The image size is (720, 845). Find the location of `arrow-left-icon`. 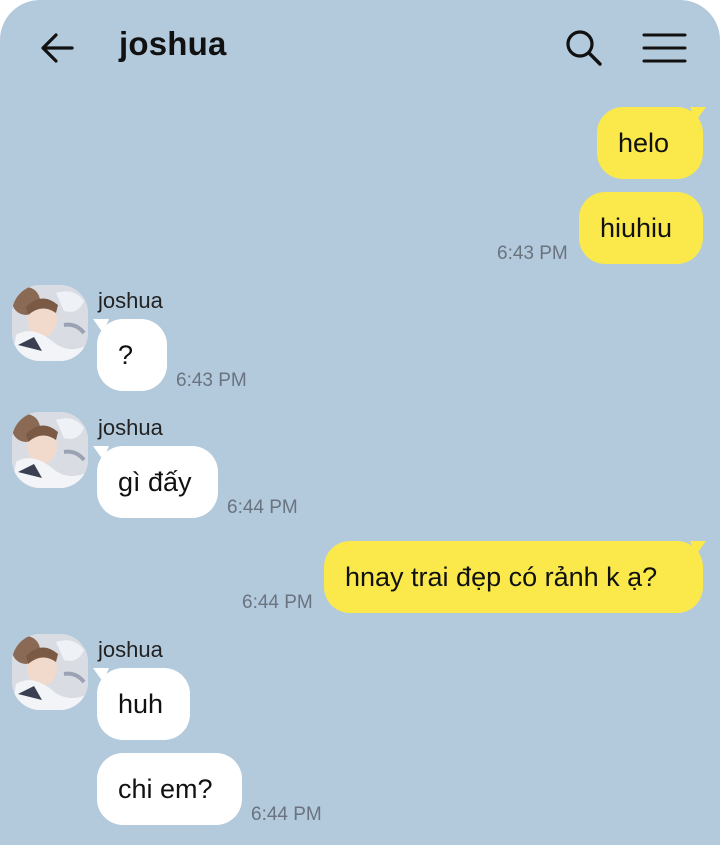

arrow-left-icon is located at coordinates (57, 48).